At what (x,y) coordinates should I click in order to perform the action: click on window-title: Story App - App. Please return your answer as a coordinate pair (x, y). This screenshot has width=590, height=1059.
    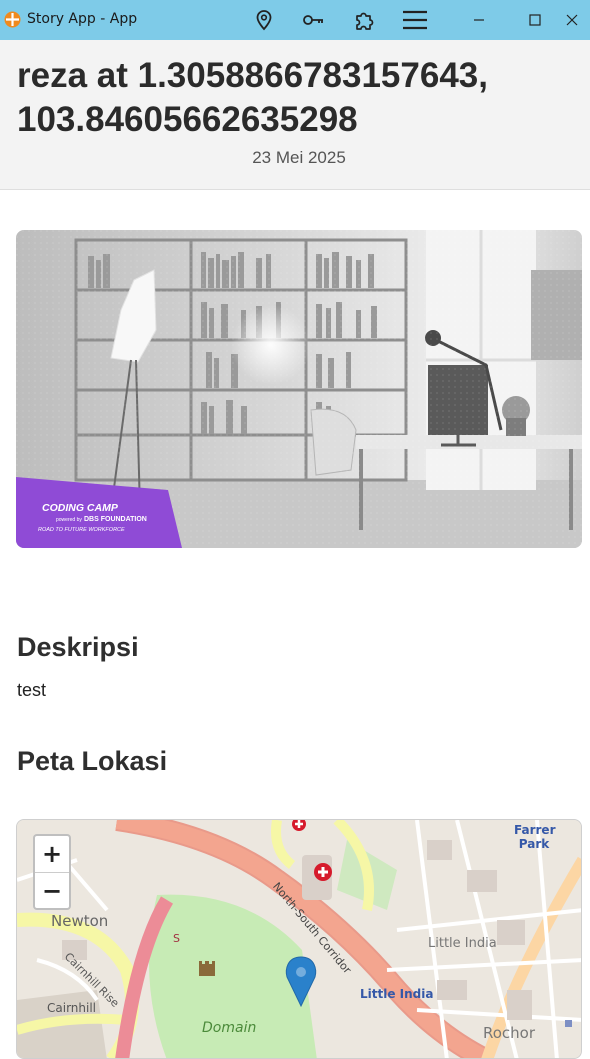
    Looking at the image, I should click on (82, 19).